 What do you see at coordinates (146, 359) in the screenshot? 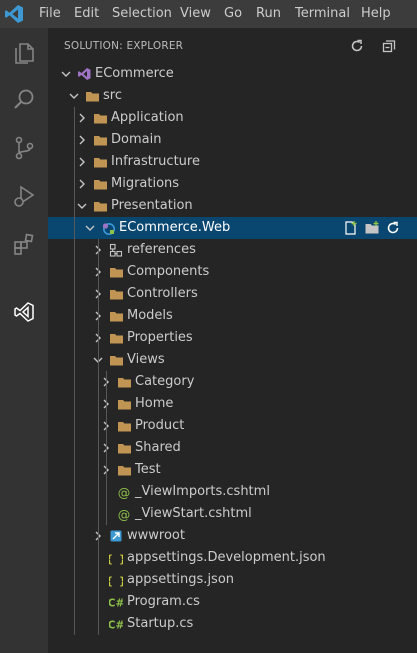
I see `tree-item-label: Views` at bounding box center [146, 359].